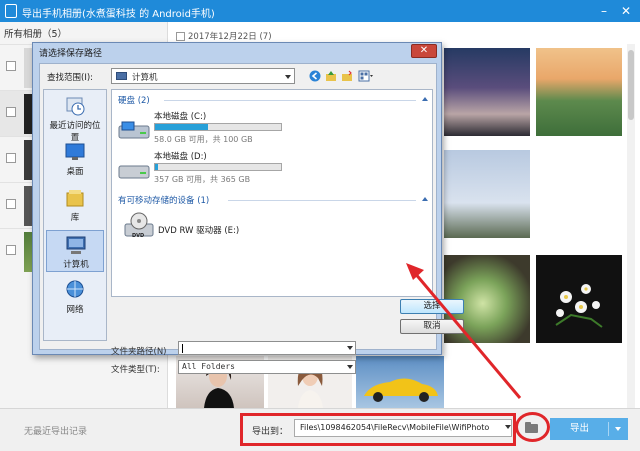 This screenshot has height=451, width=640. What do you see at coordinates (76, 265) in the screenshot?
I see `place-label: 计算机` at bounding box center [76, 265].